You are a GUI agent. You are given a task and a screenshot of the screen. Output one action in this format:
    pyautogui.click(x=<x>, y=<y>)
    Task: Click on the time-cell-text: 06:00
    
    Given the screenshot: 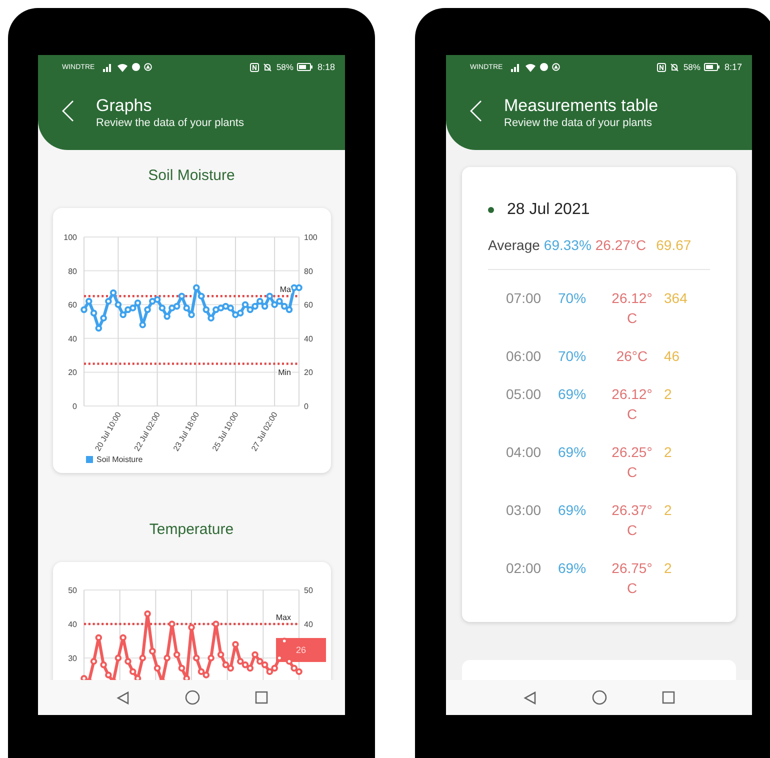 What is the action you would take?
    pyautogui.click(x=524, y=356)
    